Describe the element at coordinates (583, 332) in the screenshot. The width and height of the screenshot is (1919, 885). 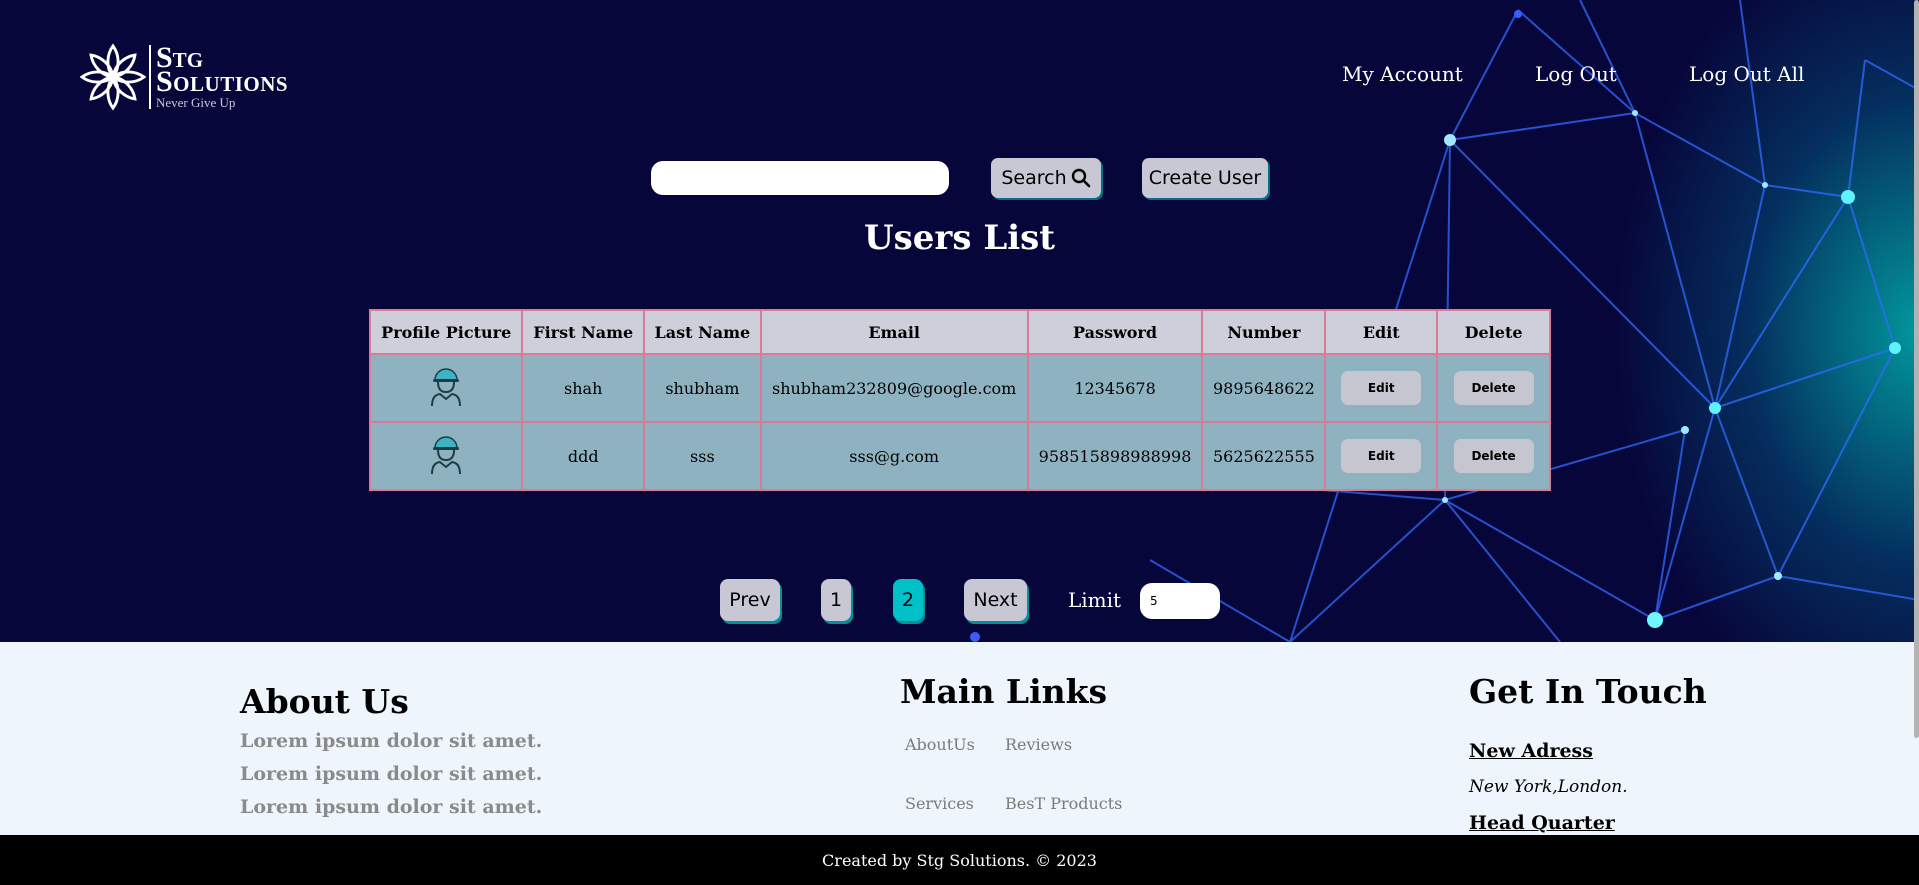
I see `header-first-name: First Name` at that location.